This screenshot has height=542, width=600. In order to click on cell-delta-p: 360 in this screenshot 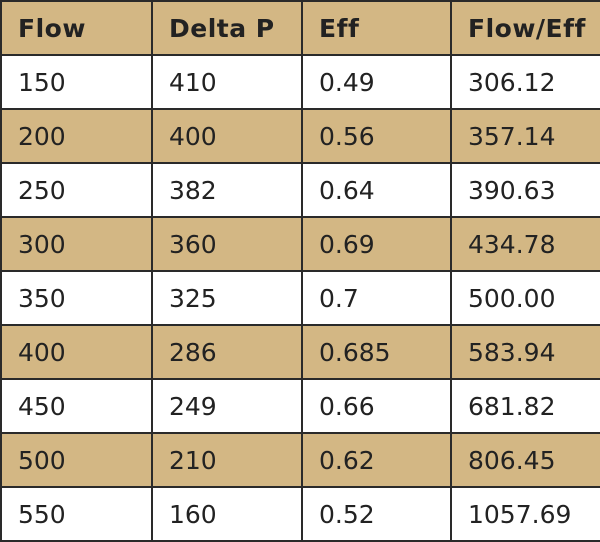, I will do `click(227, 244)`.